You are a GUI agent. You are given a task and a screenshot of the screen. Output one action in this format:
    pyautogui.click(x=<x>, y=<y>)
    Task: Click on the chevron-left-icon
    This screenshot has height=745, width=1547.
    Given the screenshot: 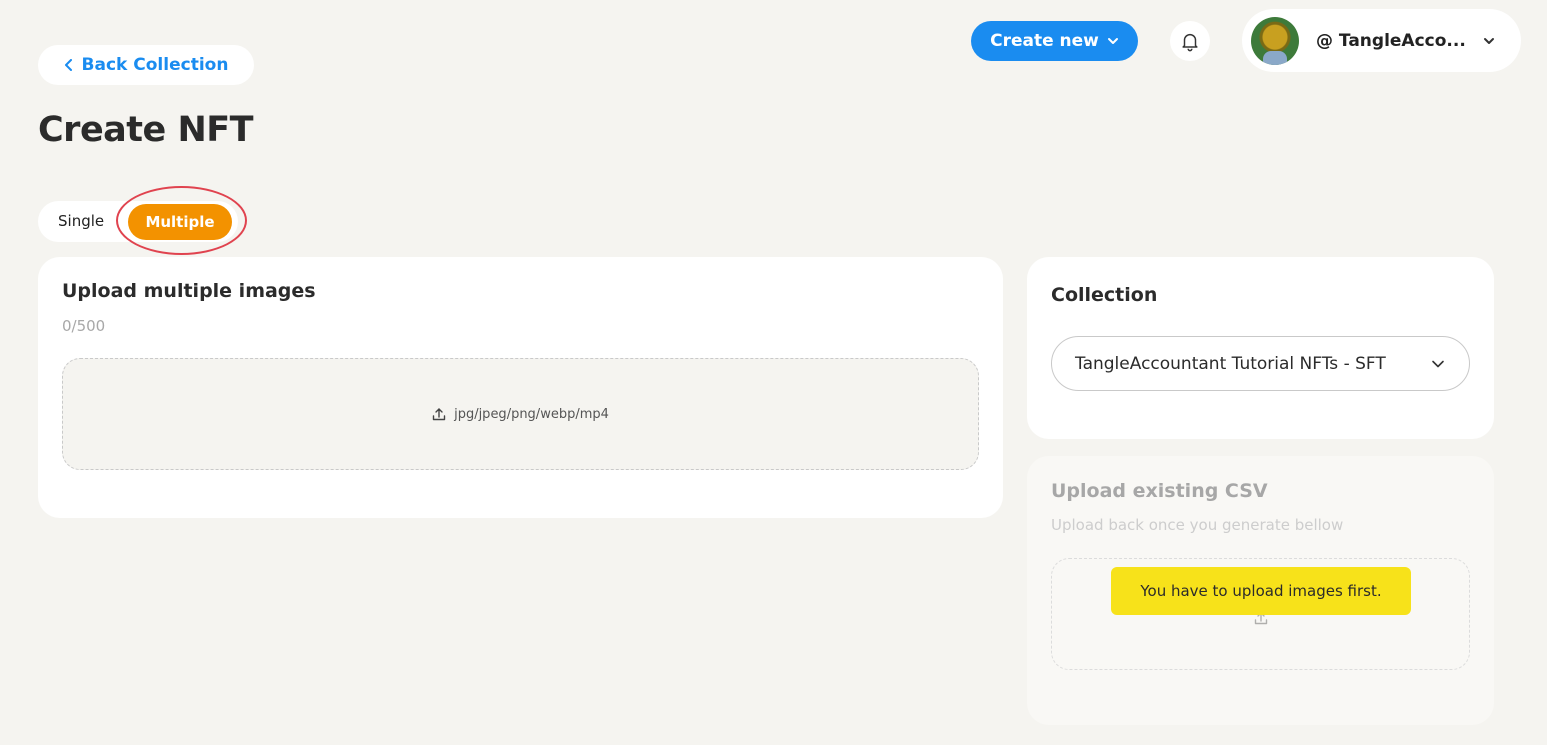 What is the action you would take?
    pyautogui.click(x=68, y=65)
    